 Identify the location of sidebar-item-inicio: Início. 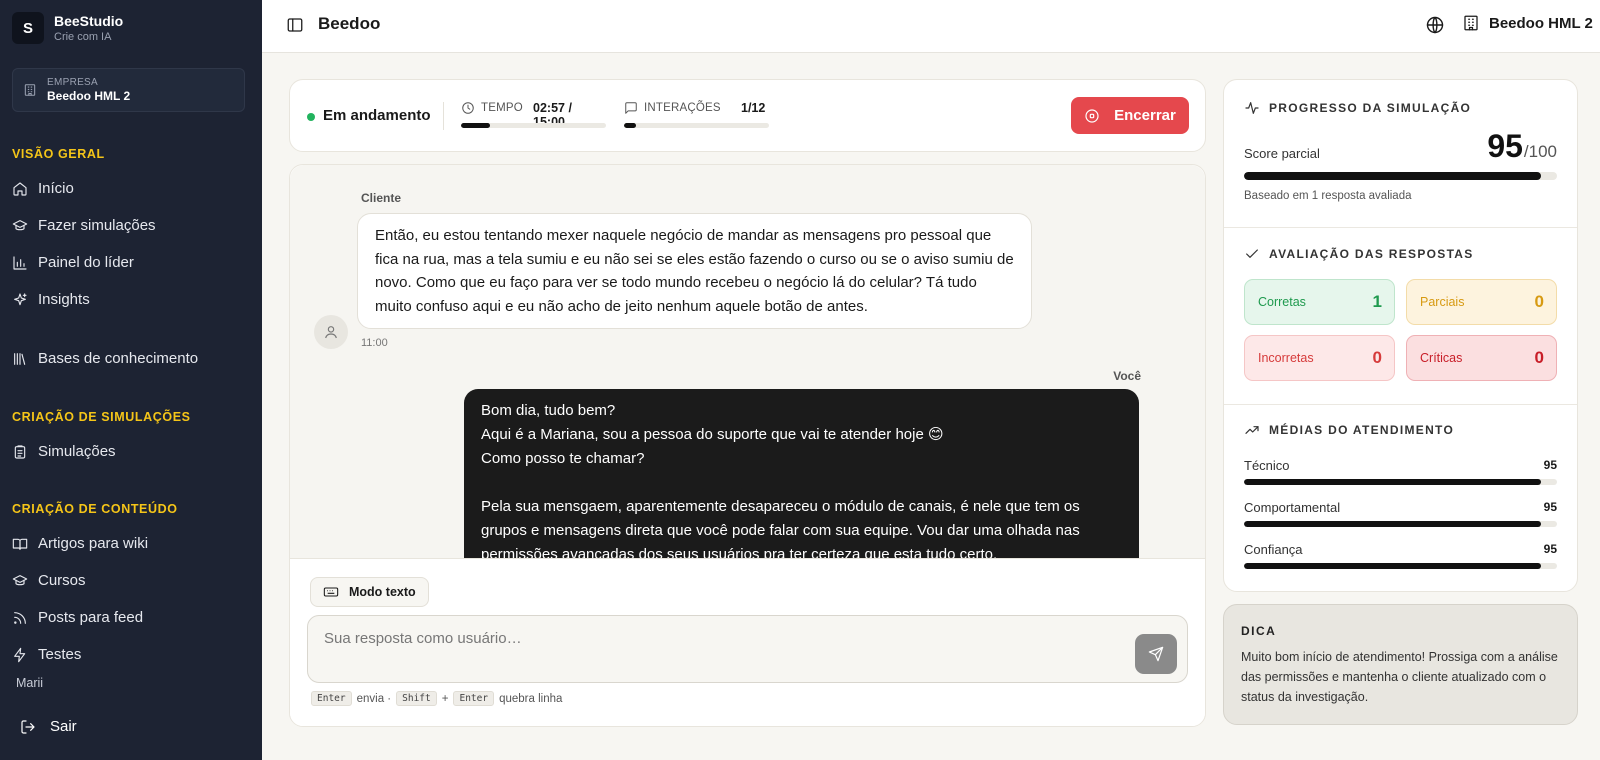
(43, 188).